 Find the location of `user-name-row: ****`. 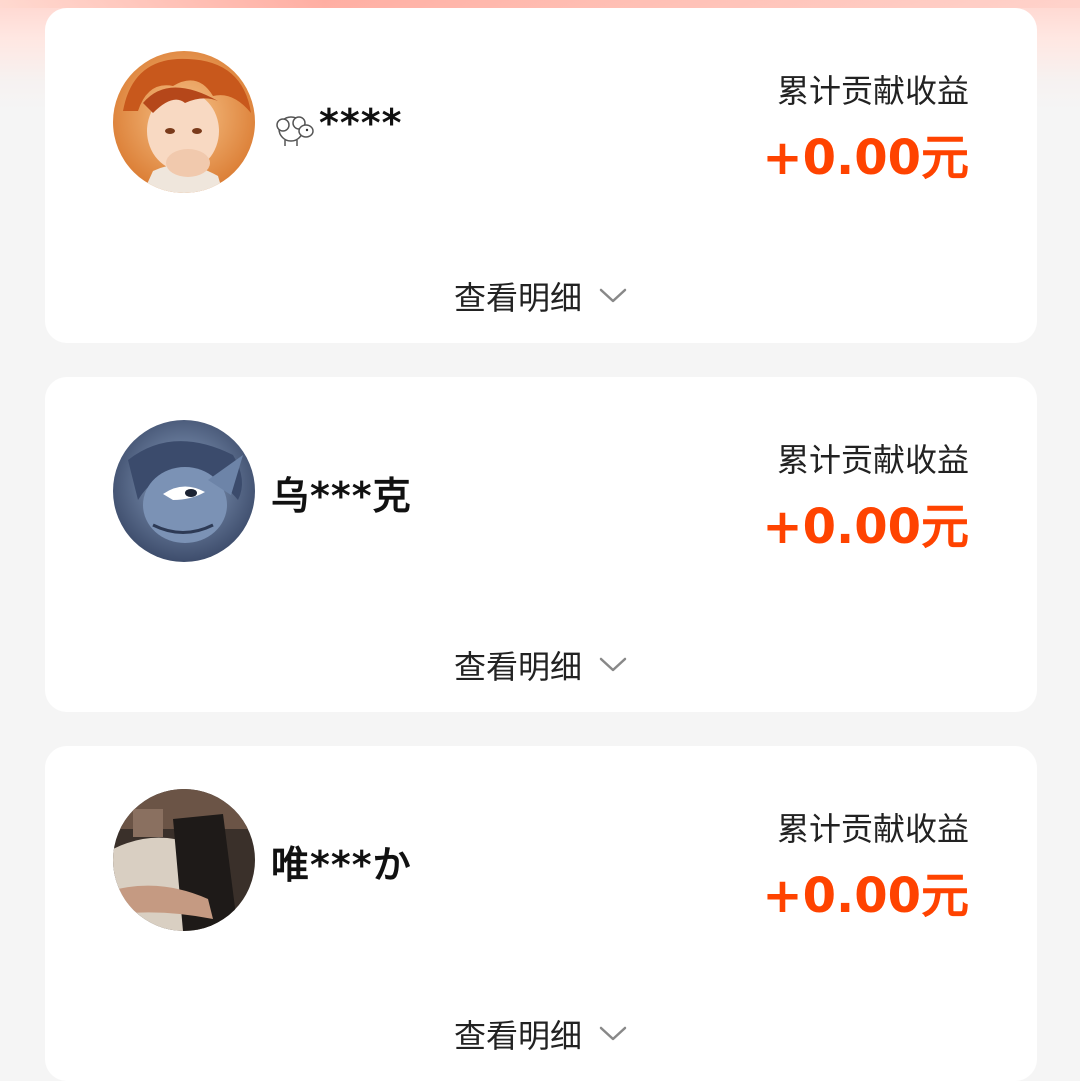

user-name-row: **** is located at coordinates (337, 123).